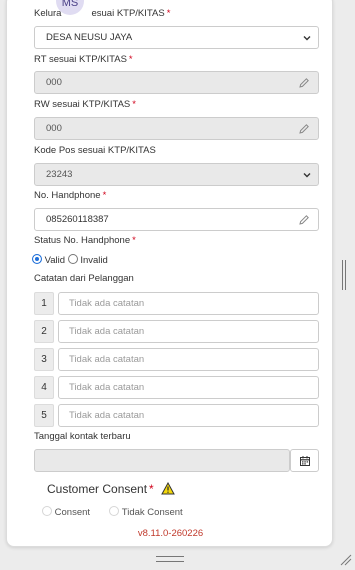 Image resolution: width=355 pixels, height=570 pixels. I want to click on status-valid-label: Valid, so click(55, 260).